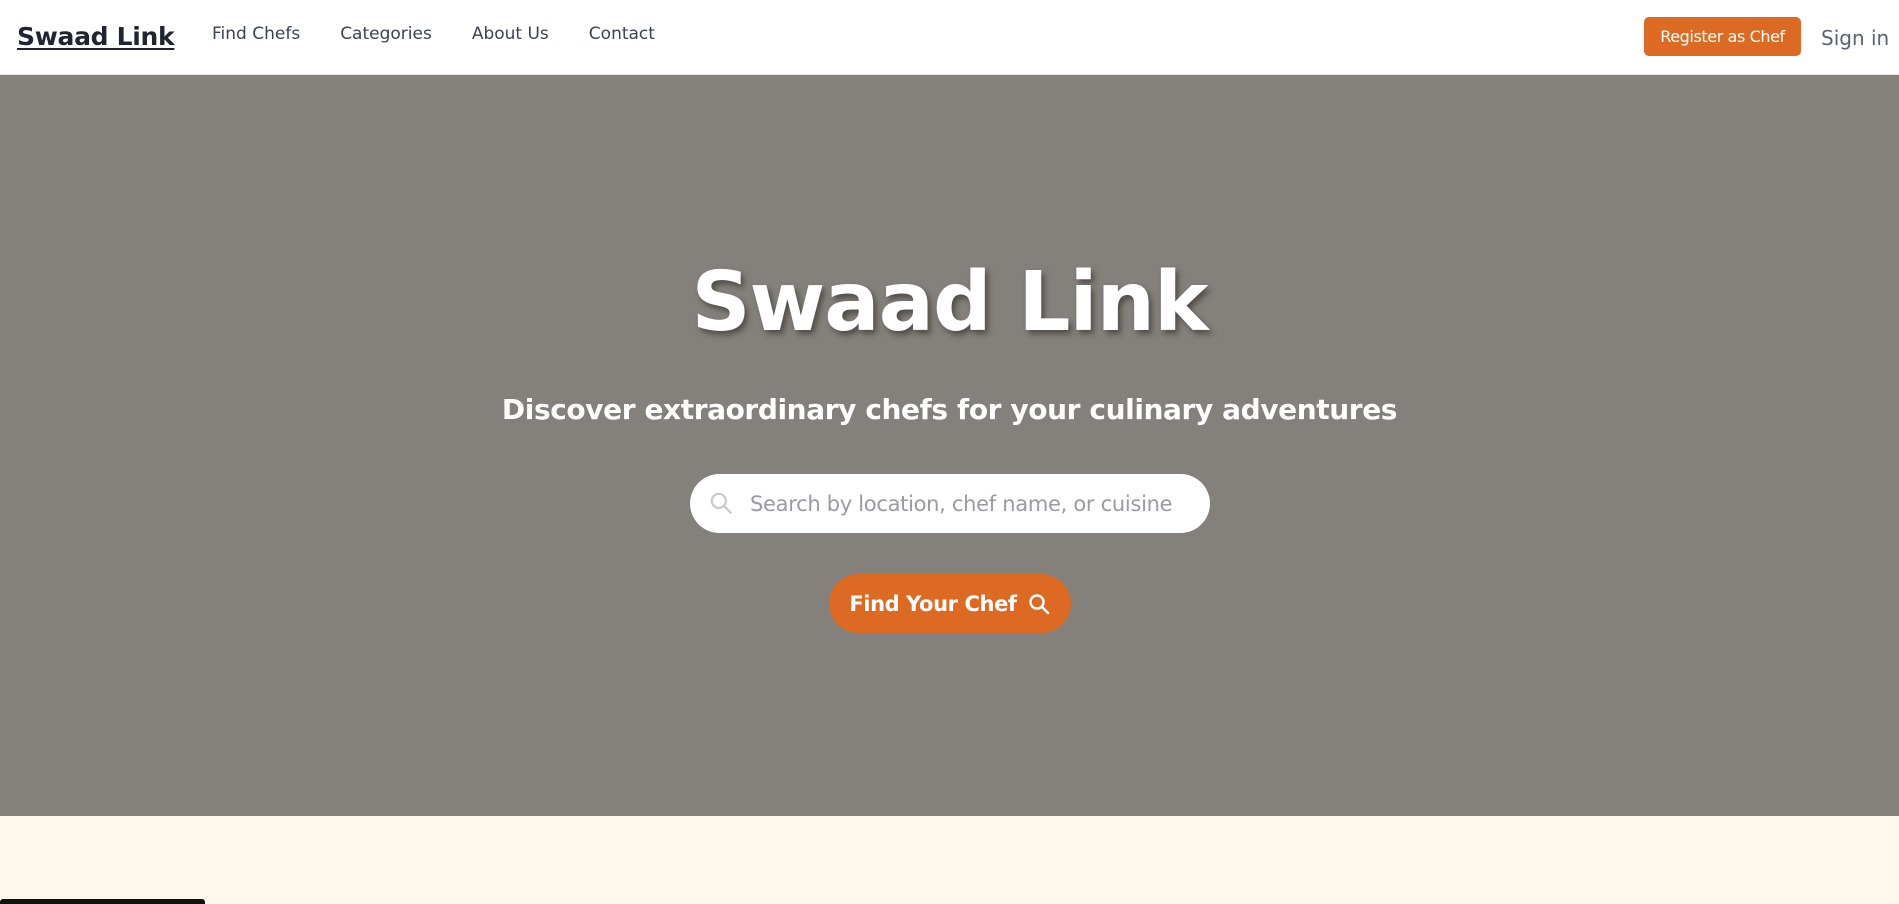 The width and height of the screenshot is (1899, 904). I want to click on search-box, so click(950, 503).